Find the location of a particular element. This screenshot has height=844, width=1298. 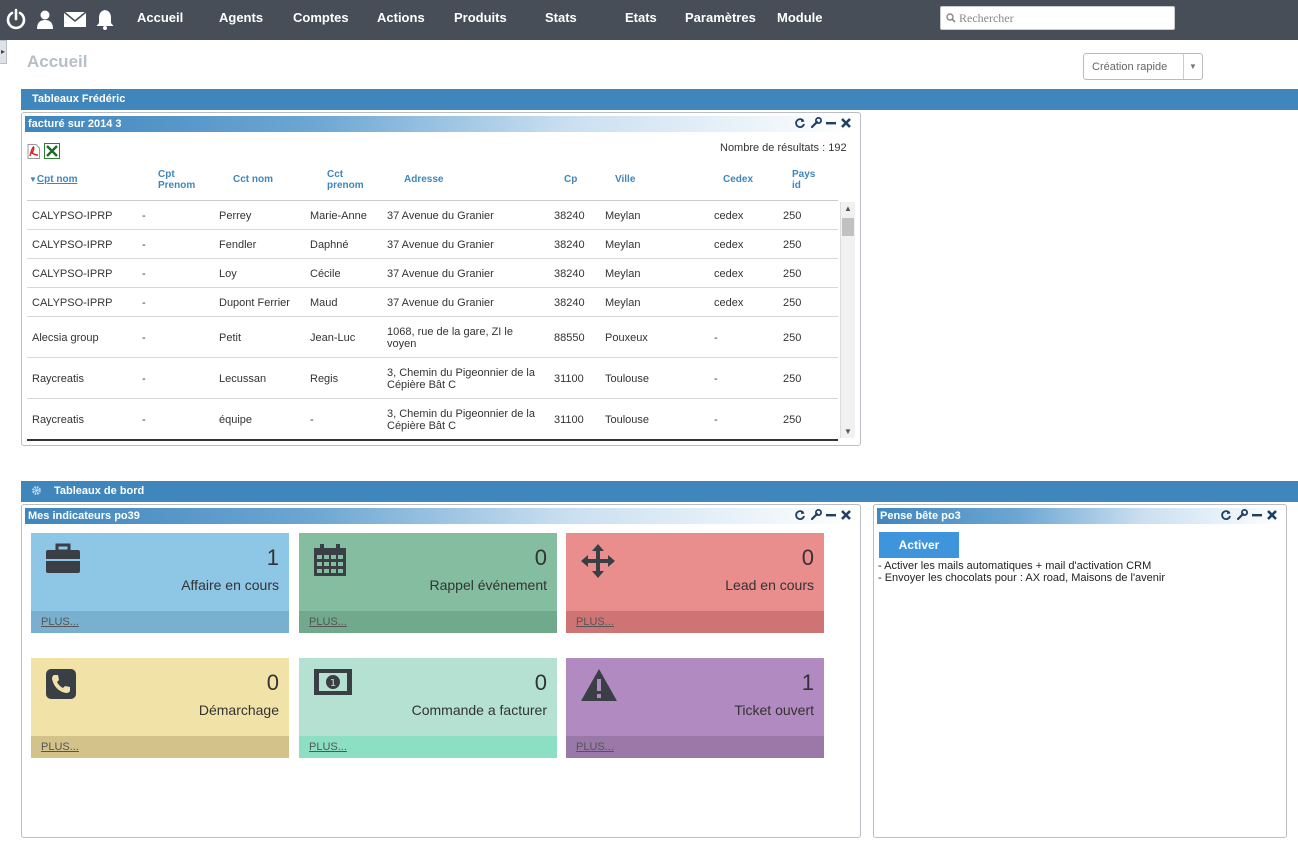

power-icon is located at coordinates (16, 19).